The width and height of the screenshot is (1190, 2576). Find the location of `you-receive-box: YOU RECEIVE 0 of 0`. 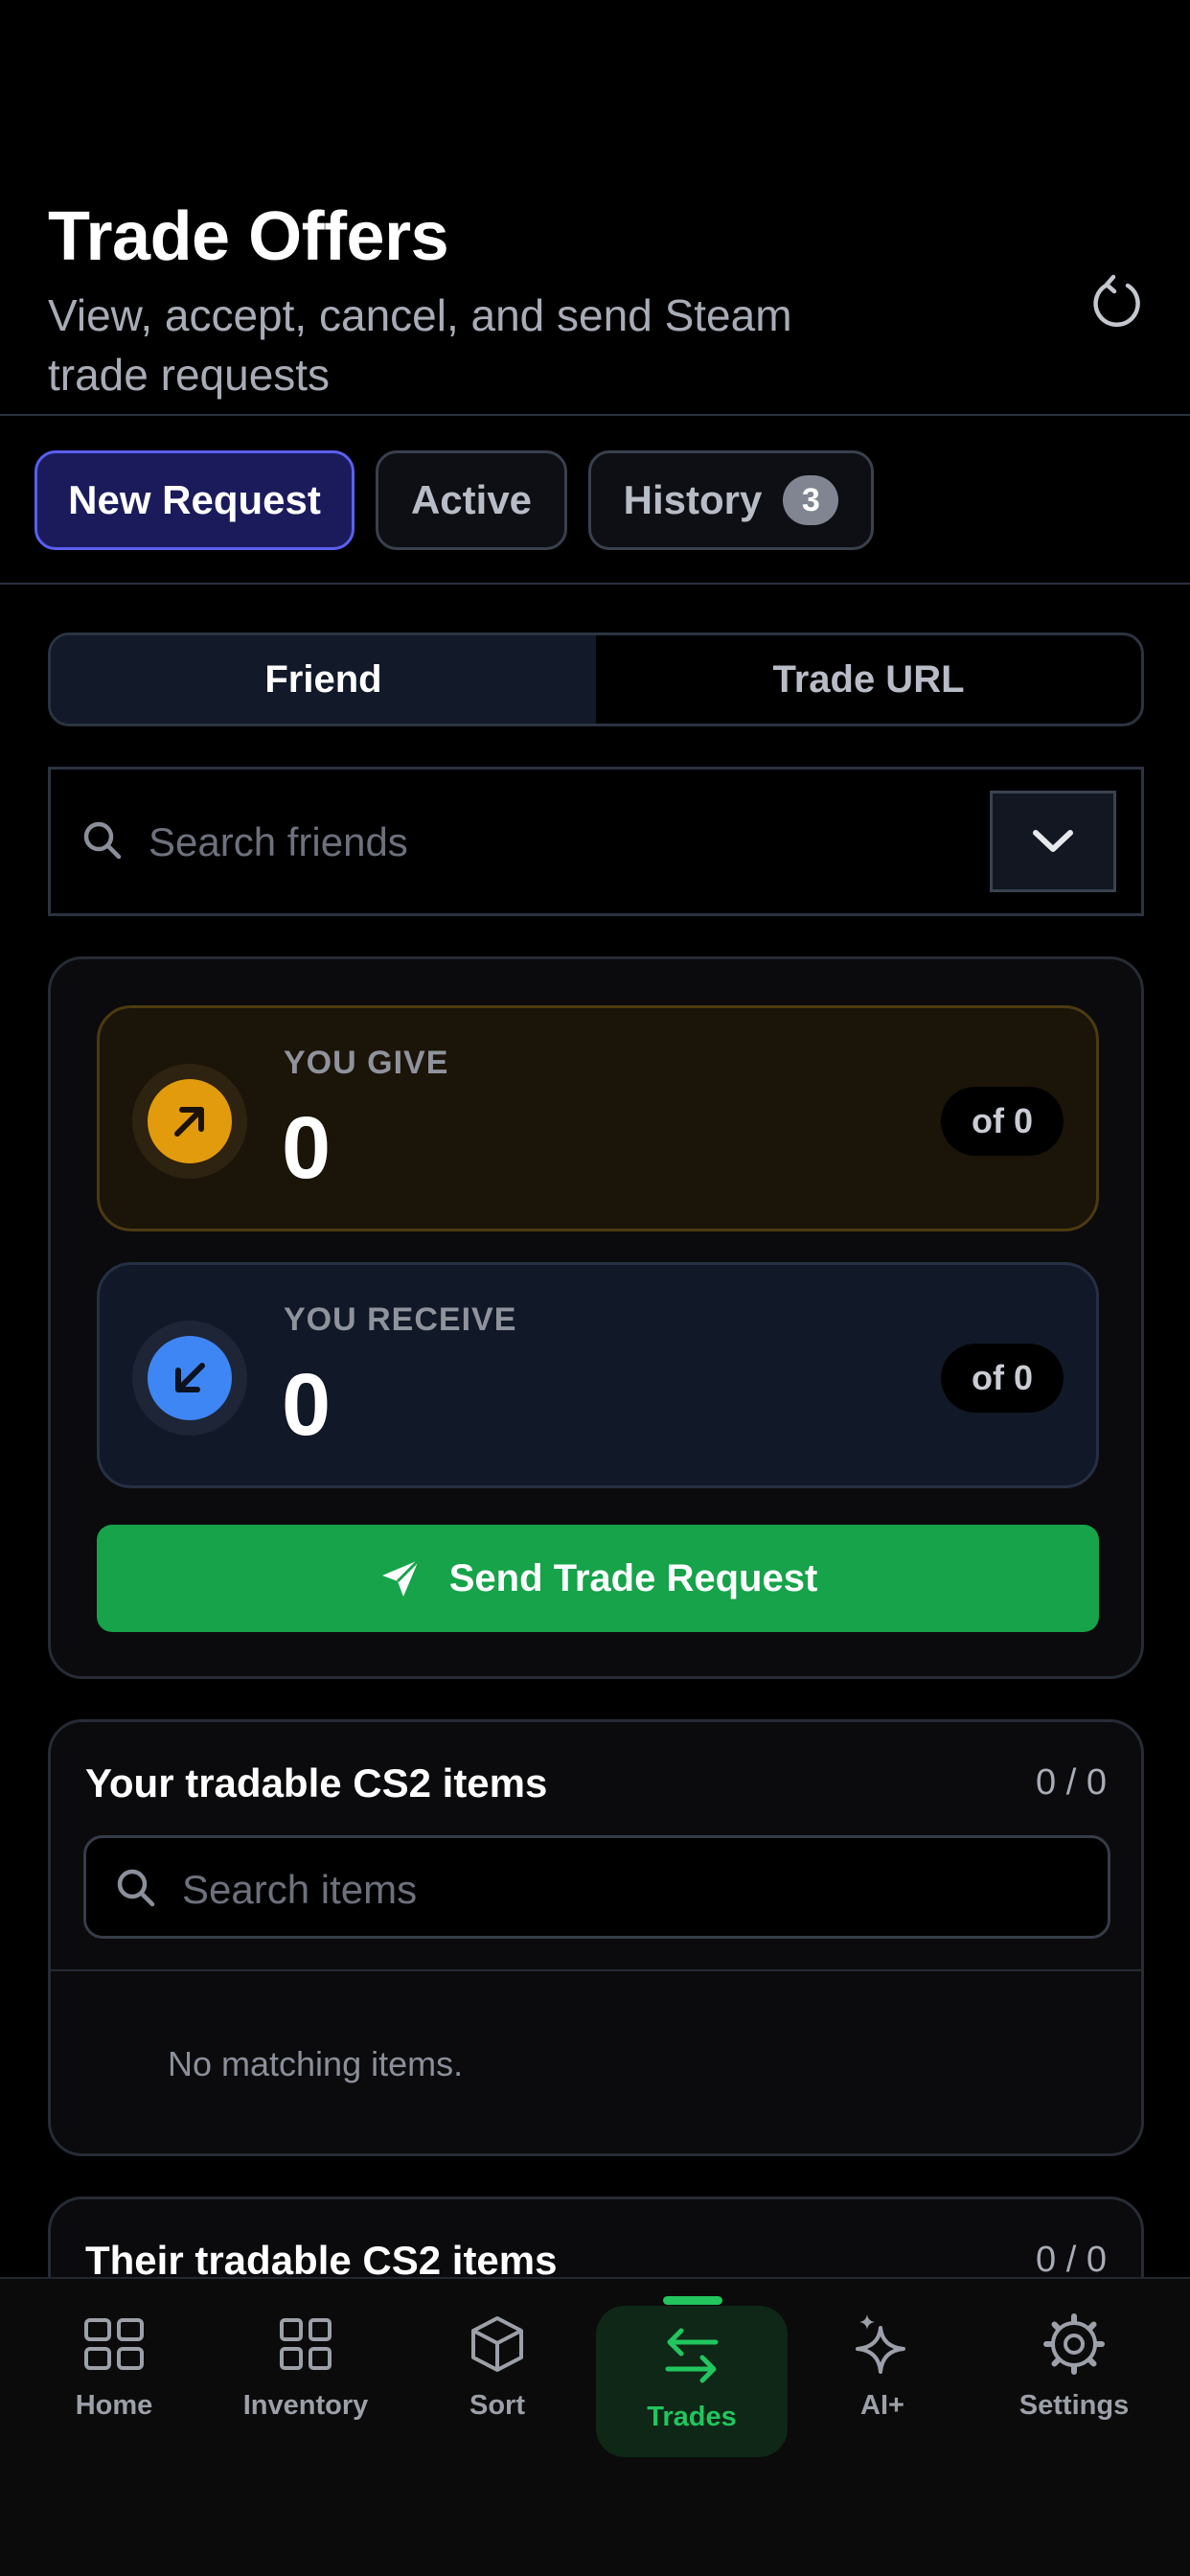

you-receive-box: YOU RECEIVE 0 of 0 is located at coordinates (598, 1375).